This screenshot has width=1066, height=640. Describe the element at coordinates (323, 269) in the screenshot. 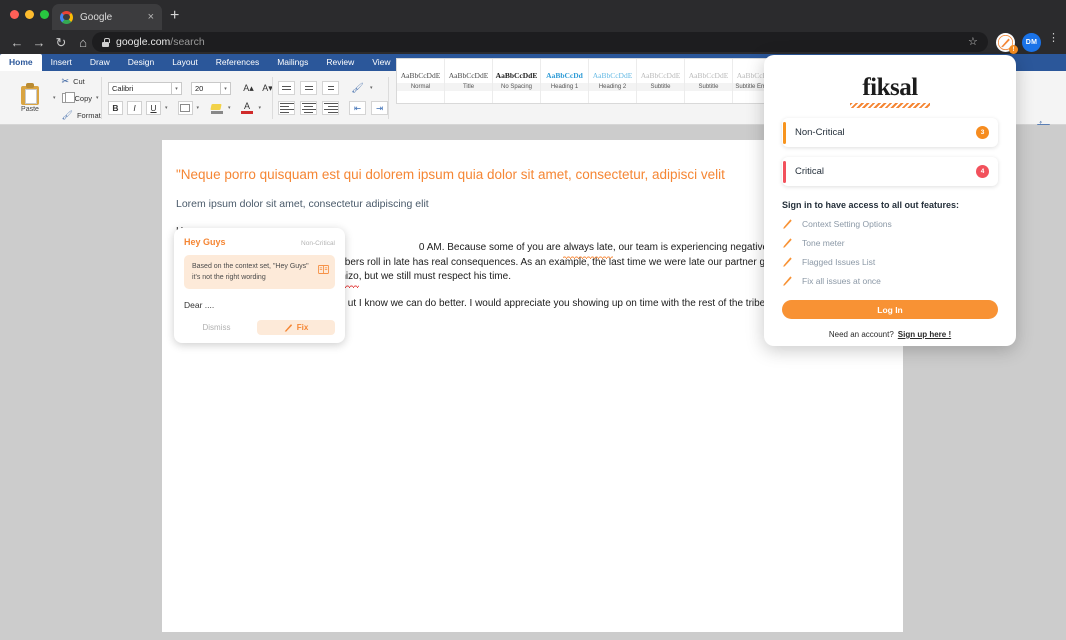

I see `book-icon` at that location.